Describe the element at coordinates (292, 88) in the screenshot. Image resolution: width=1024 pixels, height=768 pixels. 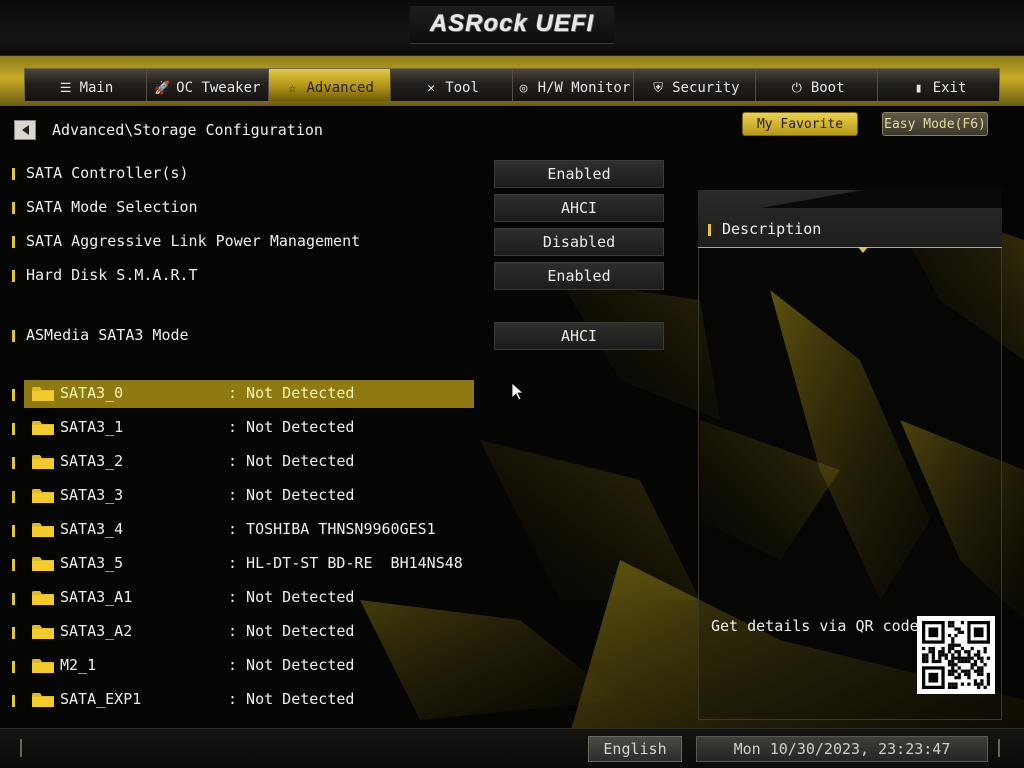
I see `star-icon: ☆` at that location.